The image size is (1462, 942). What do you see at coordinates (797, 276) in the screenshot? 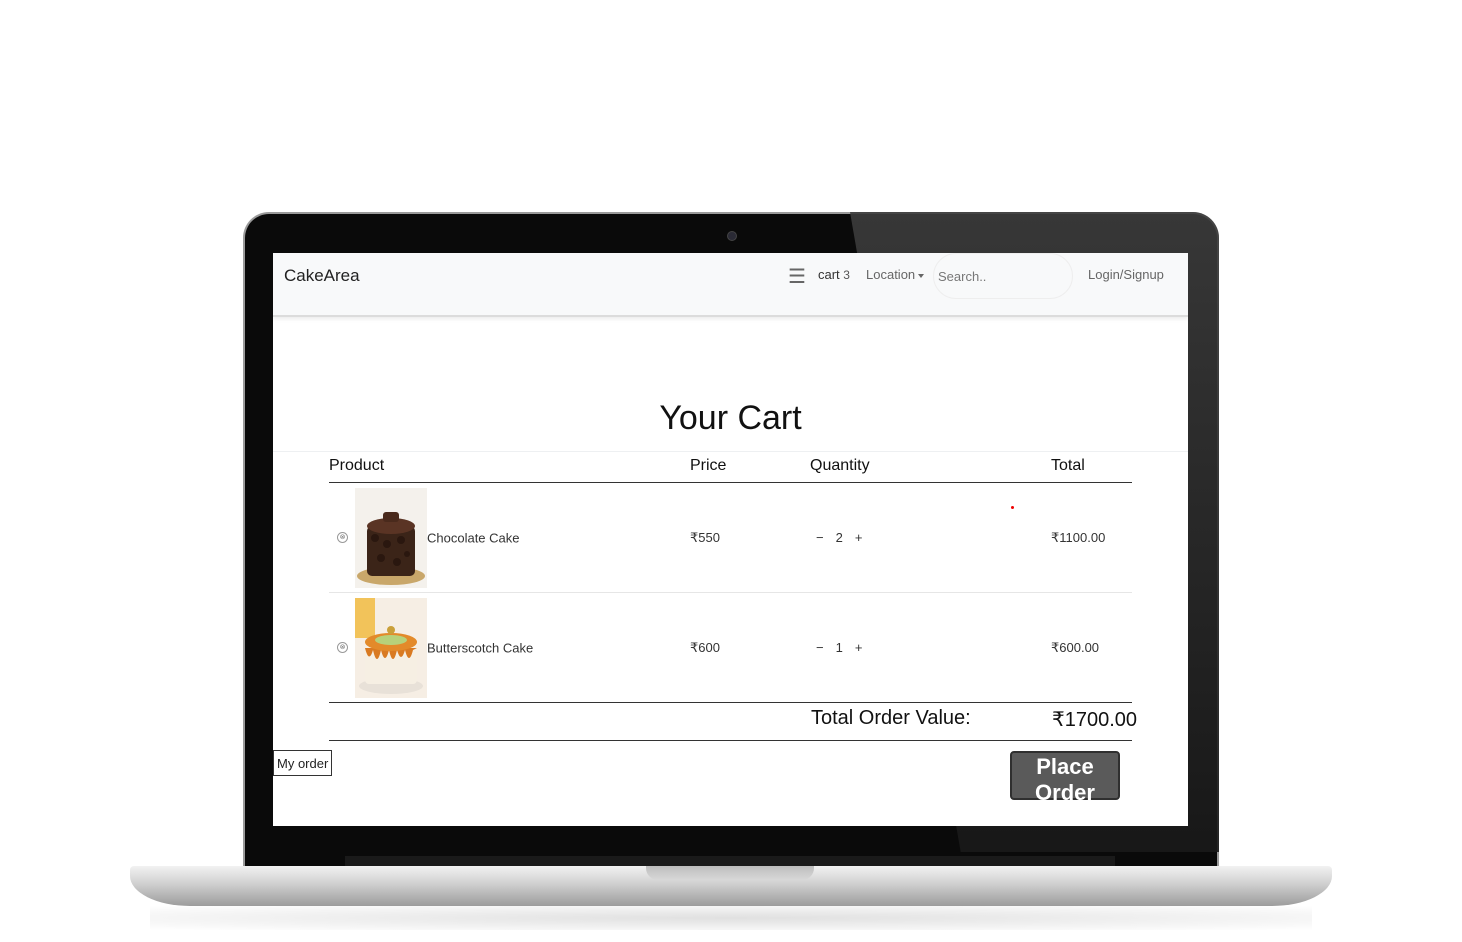
I see `hamburger-menu-icon: ☰` at bounding box center [797, 276].